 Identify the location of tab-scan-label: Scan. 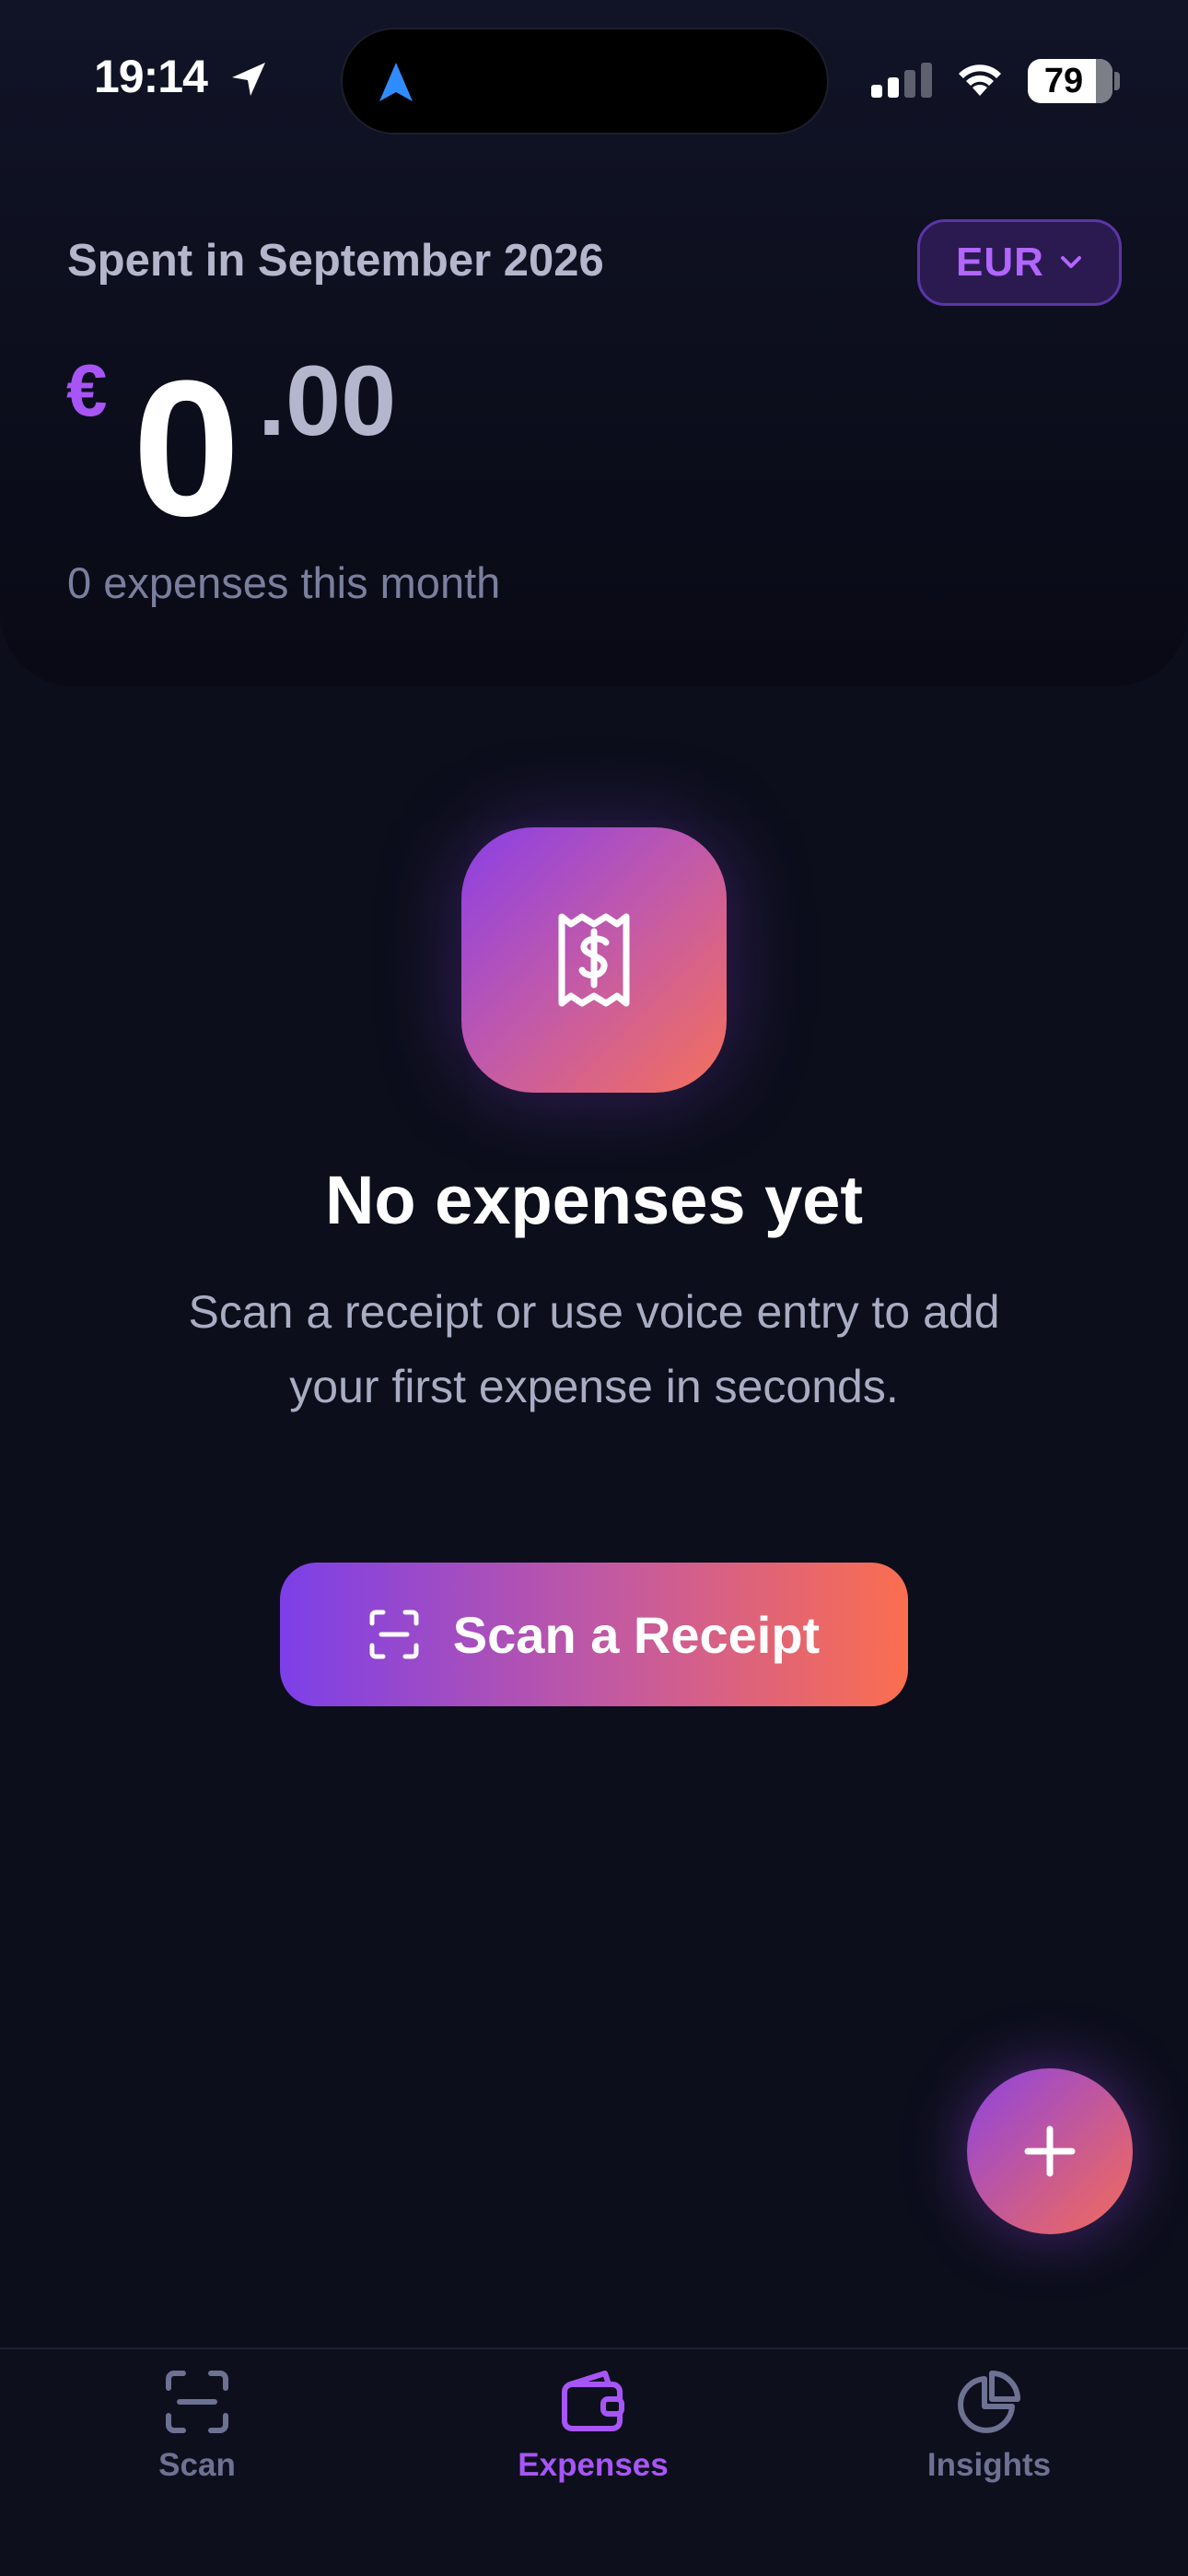
(197, 2465).